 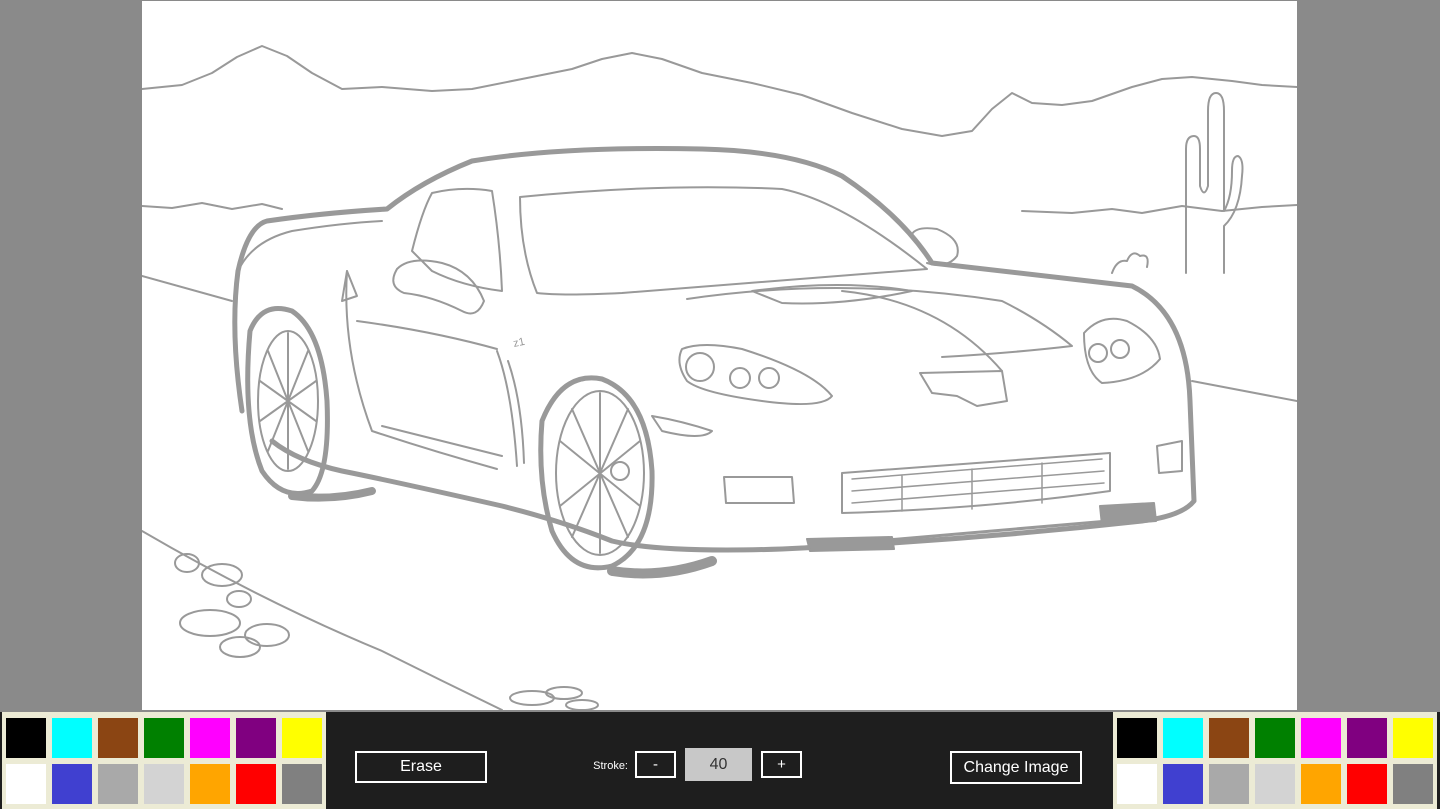 I want to click on stroke-value: 40, so click(x=718, y=764).